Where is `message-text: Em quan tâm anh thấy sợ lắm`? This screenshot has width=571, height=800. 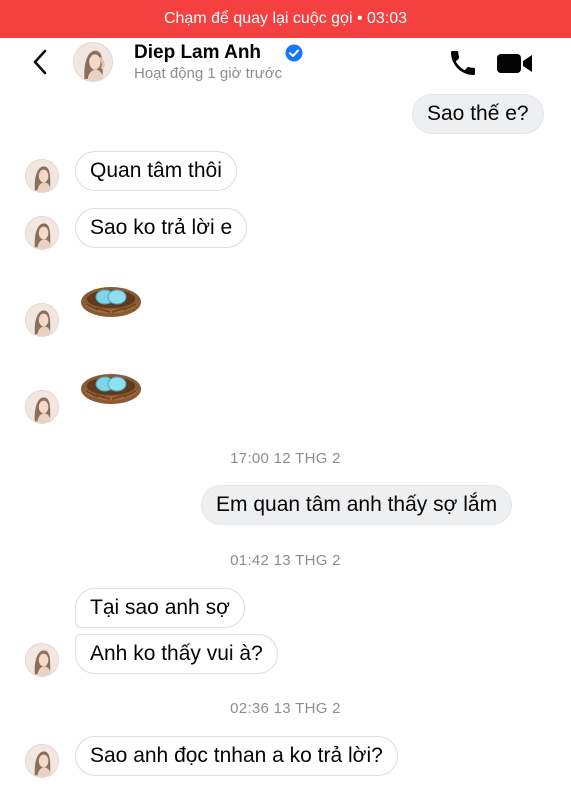
message-text: Em quan tâm anh thấy sợ lắm is located at coordinates (357, 504).